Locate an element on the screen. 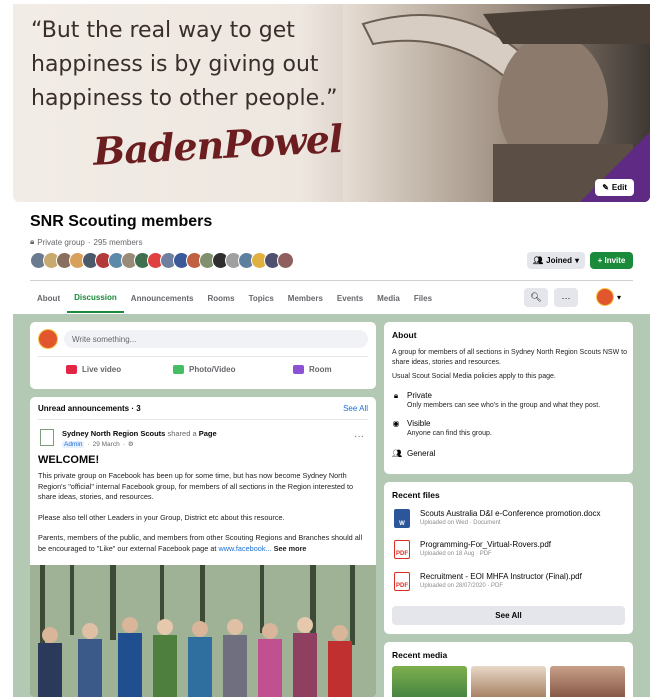 This screenshot has height=697, width=653. tab-media: Media is located at coordinates (388, 298).